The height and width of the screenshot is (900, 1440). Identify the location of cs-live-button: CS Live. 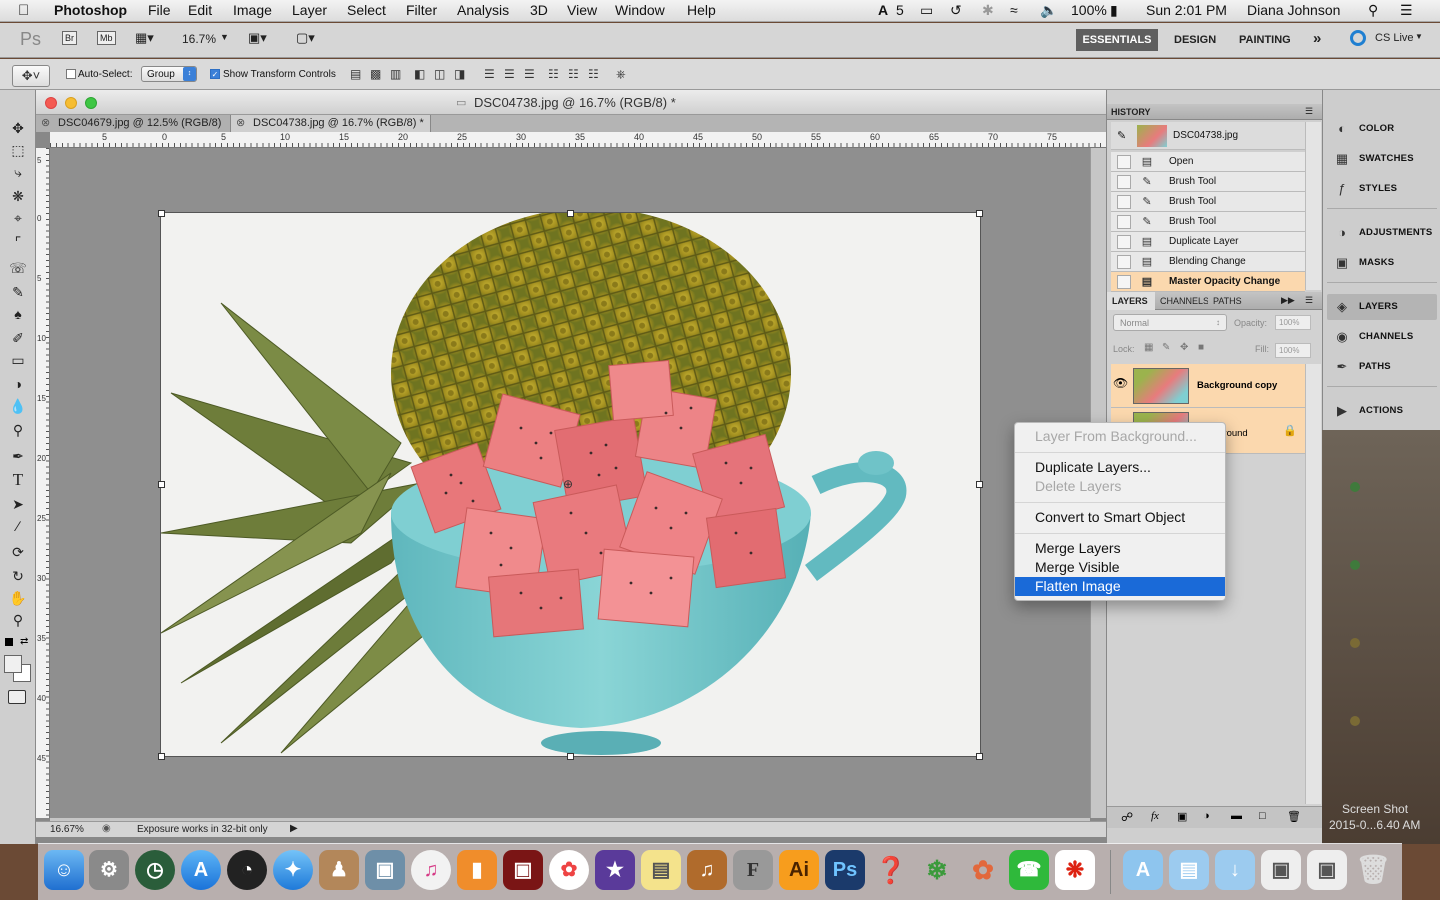
(1394, 38).